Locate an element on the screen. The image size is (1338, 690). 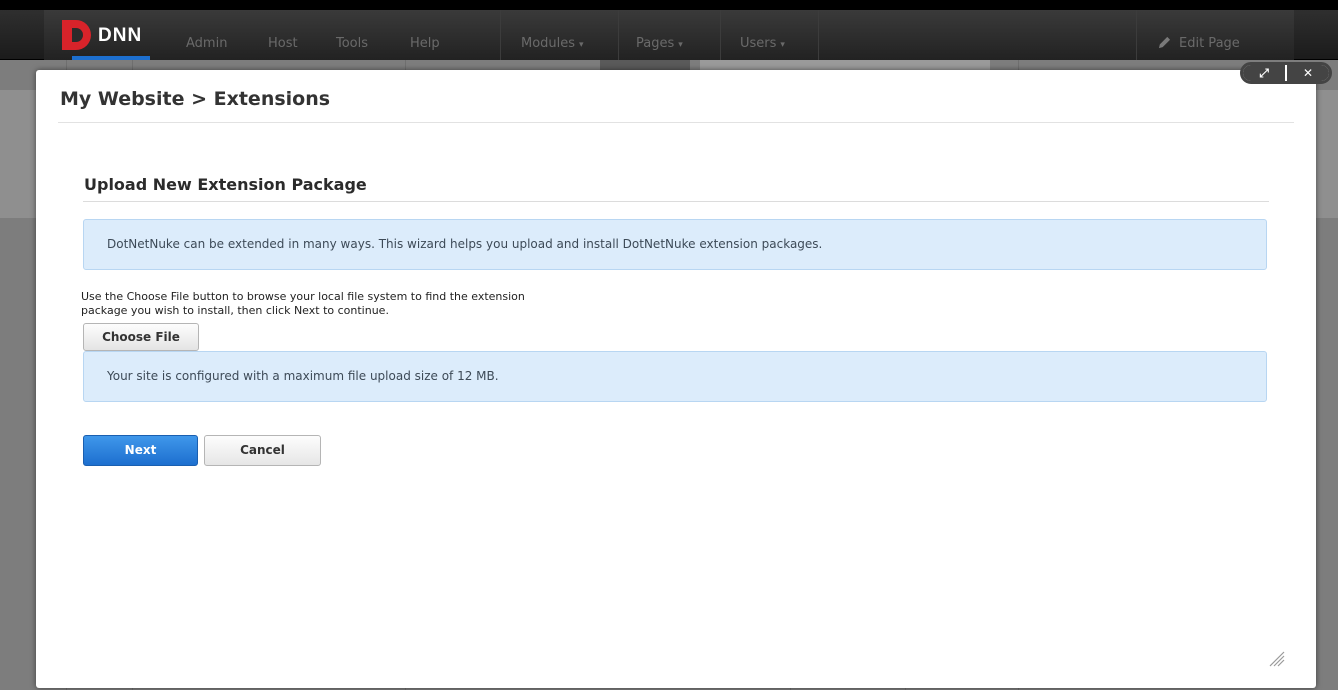
menu-pages-label: Pages is located at coordinates (655, 43).